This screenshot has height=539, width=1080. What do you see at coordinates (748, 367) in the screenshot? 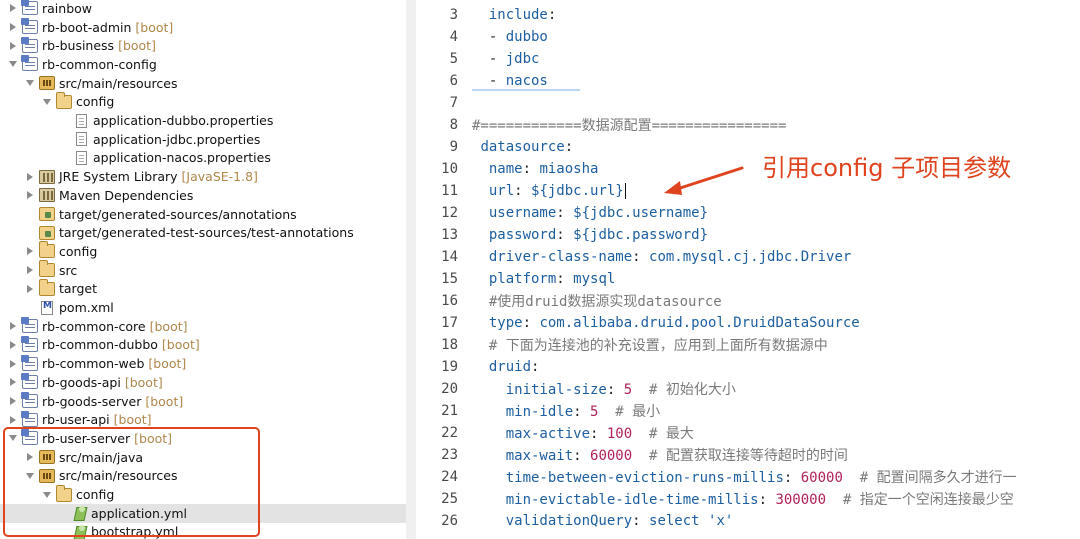
I see `code-line: 19 druid:` at bounding box center [748, 367].